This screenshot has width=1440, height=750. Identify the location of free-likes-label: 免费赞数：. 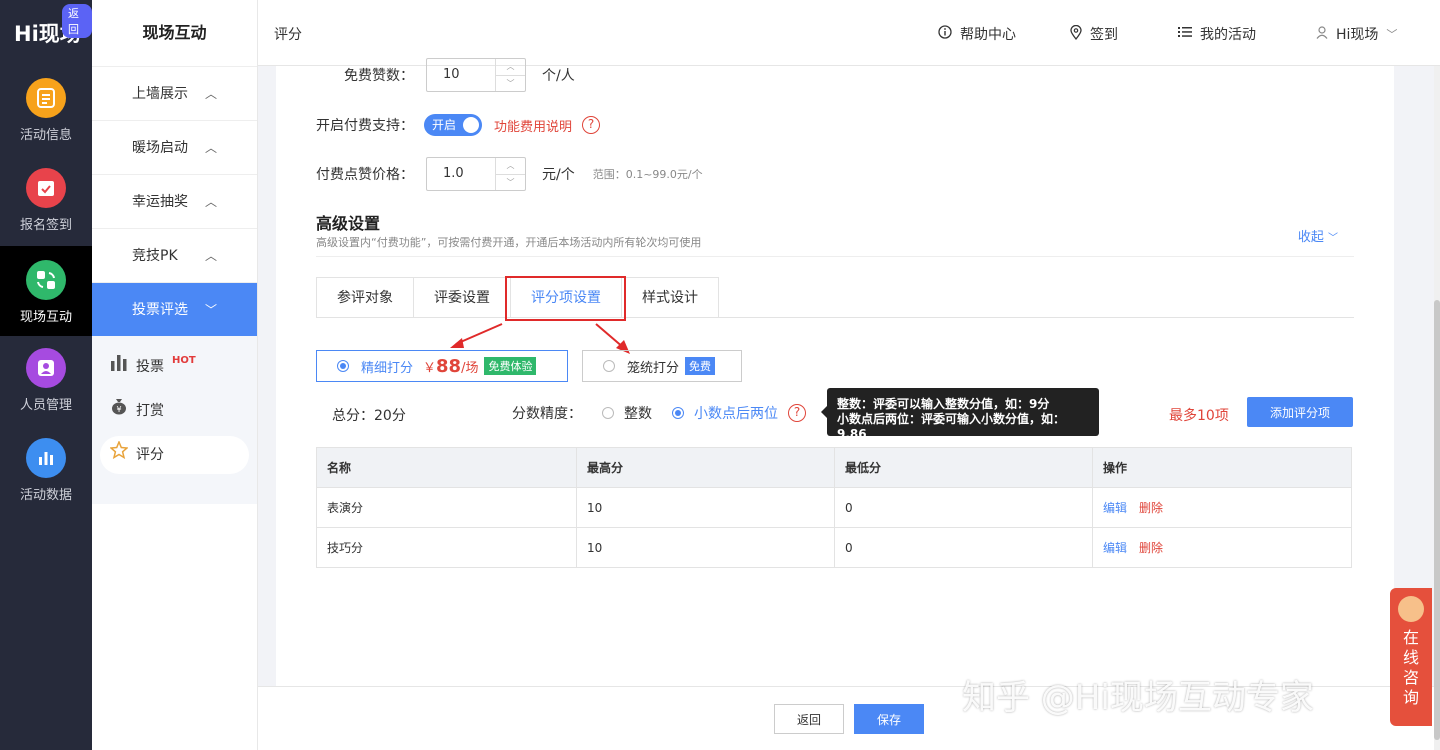
(379, 76).